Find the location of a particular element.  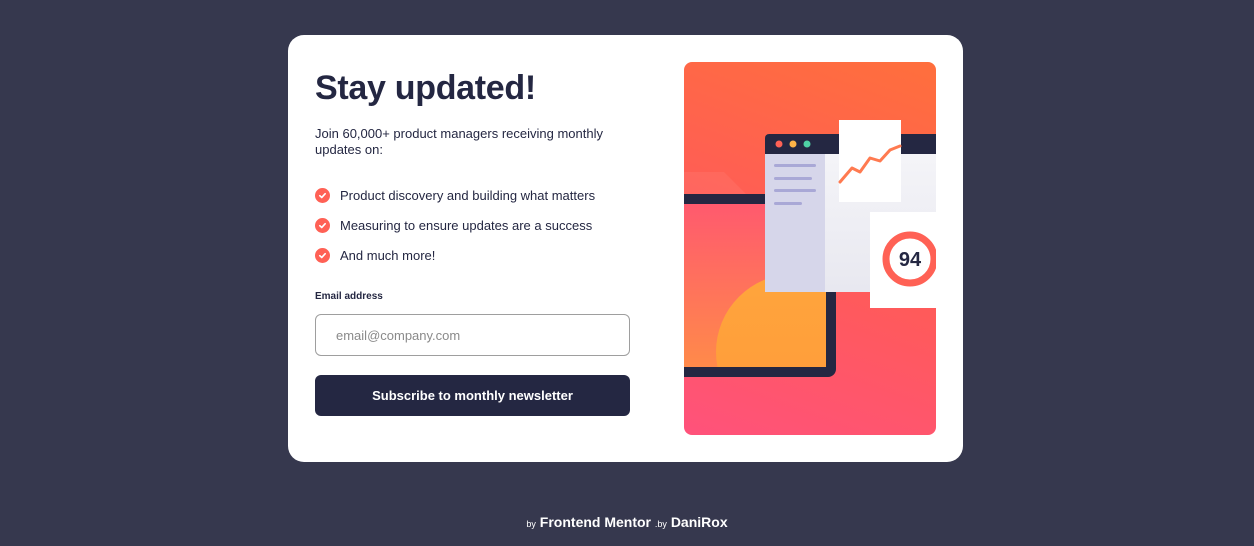

subscribe-button: Subscribe to monthly newsletter is located at coordinates (472, 395).